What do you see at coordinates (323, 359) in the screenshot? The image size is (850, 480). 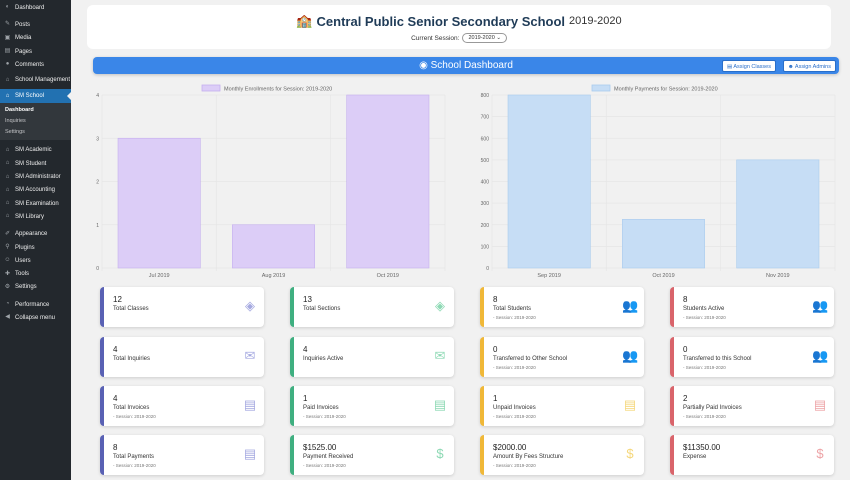 I see `stat-label: Inquiries Active` at bounding box center [323, 359].